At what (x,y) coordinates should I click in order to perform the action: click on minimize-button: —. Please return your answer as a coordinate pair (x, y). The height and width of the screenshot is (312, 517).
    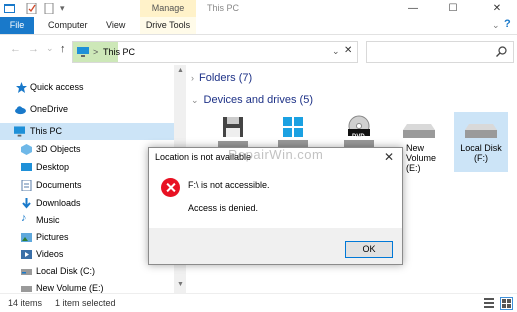
    Looking at the image, I should click on (413, 8).